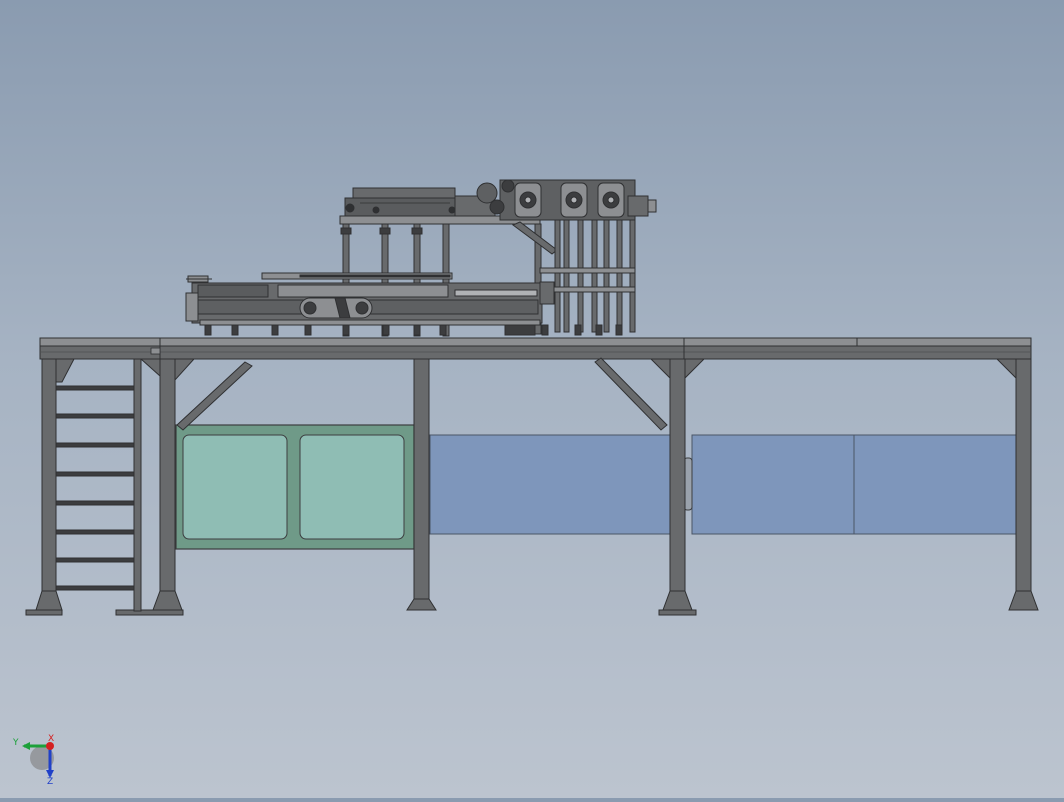  What do you see at coordinates (532, 603) in the screenshot?
I see `column-feet` at bounding box center [532, 603].